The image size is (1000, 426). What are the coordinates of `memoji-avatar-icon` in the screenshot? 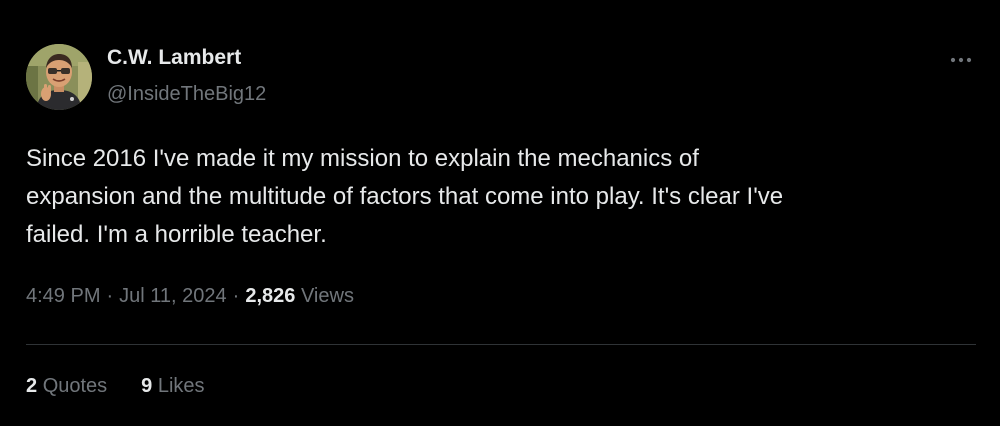 It's located at (59, 77).